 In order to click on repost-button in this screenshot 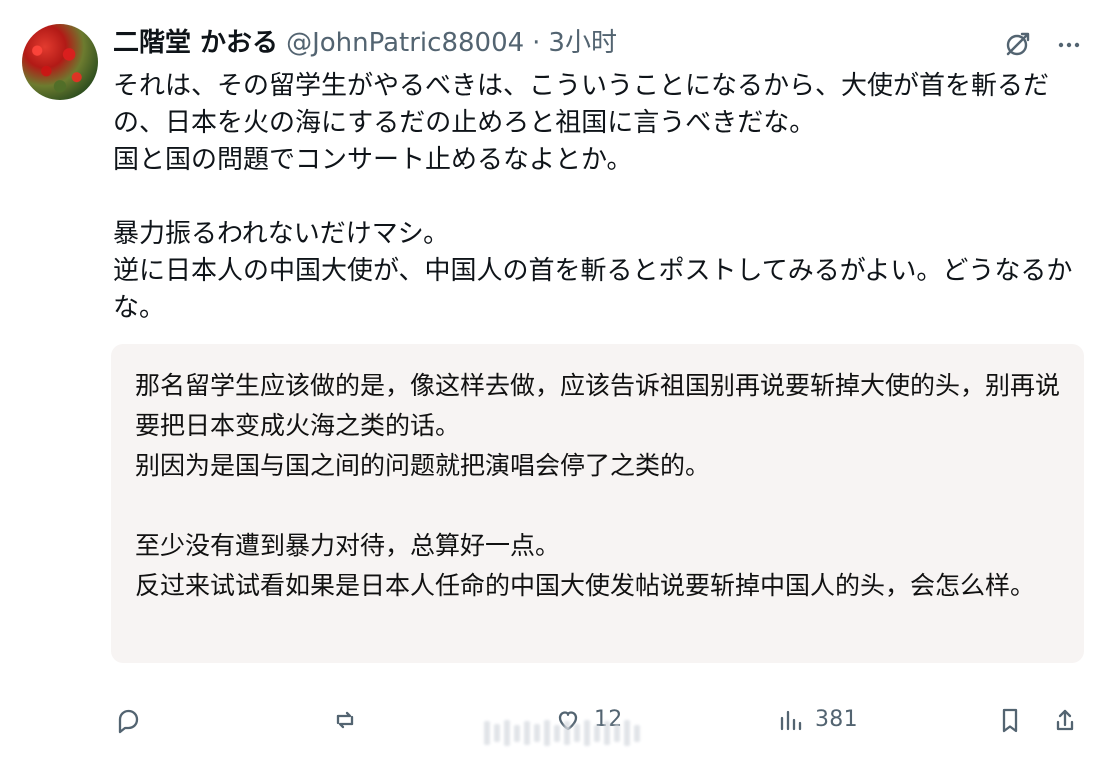, I will do `click(345, 720)`.